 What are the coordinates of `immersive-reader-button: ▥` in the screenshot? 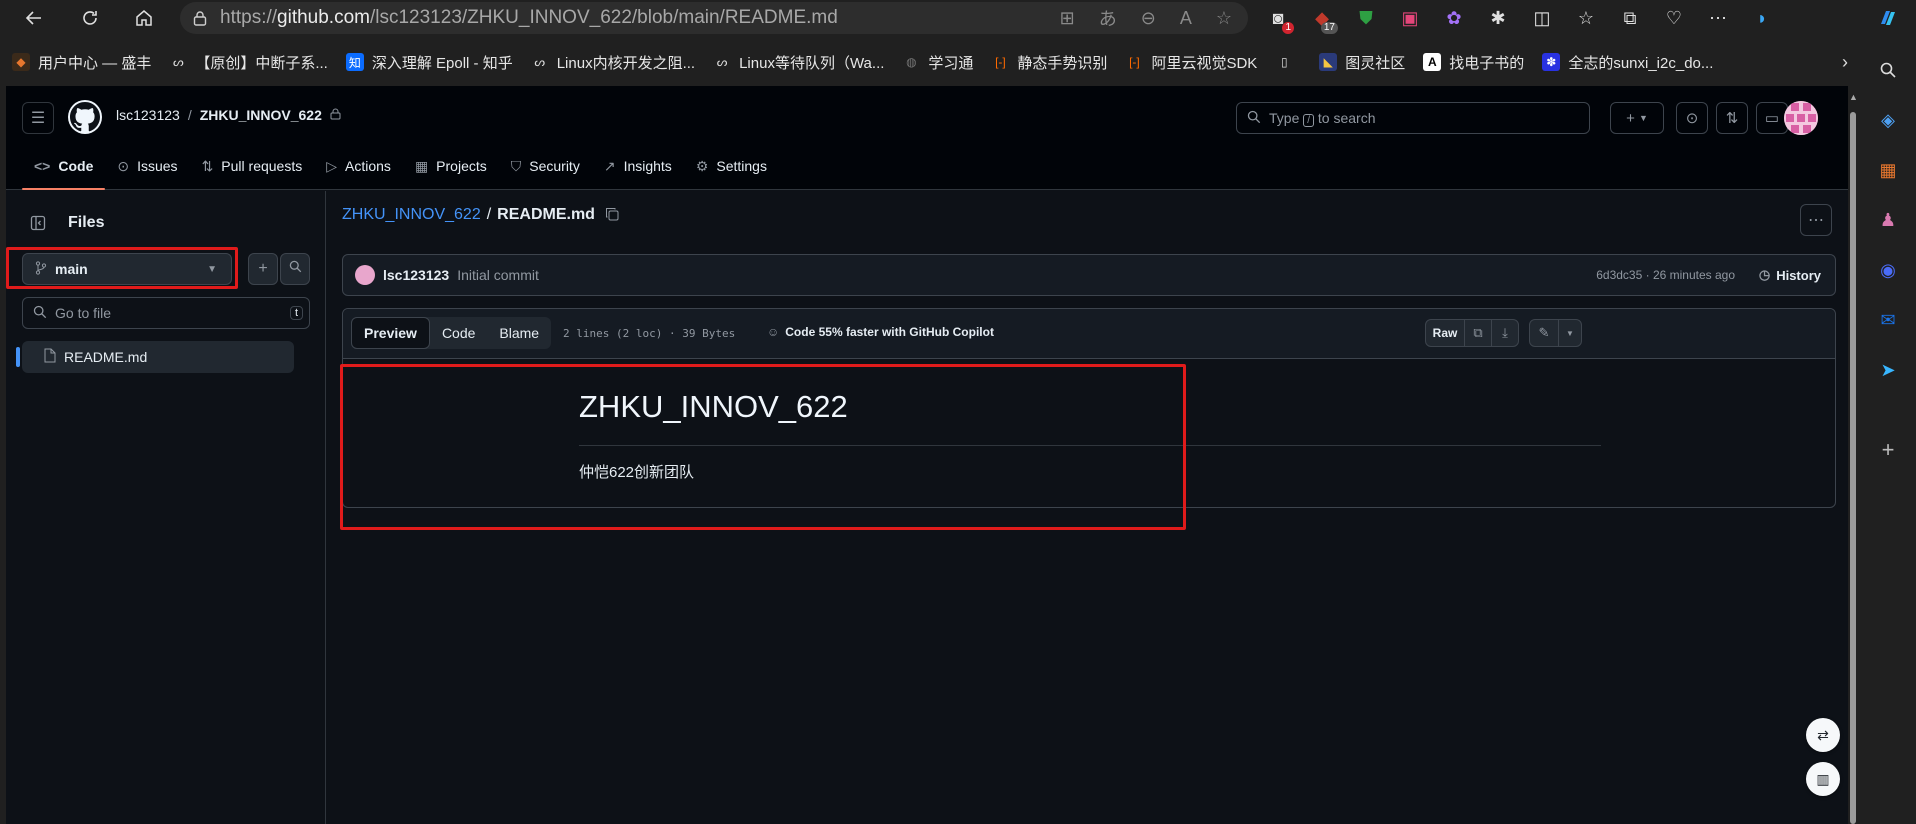 It's located at (1823, 779).